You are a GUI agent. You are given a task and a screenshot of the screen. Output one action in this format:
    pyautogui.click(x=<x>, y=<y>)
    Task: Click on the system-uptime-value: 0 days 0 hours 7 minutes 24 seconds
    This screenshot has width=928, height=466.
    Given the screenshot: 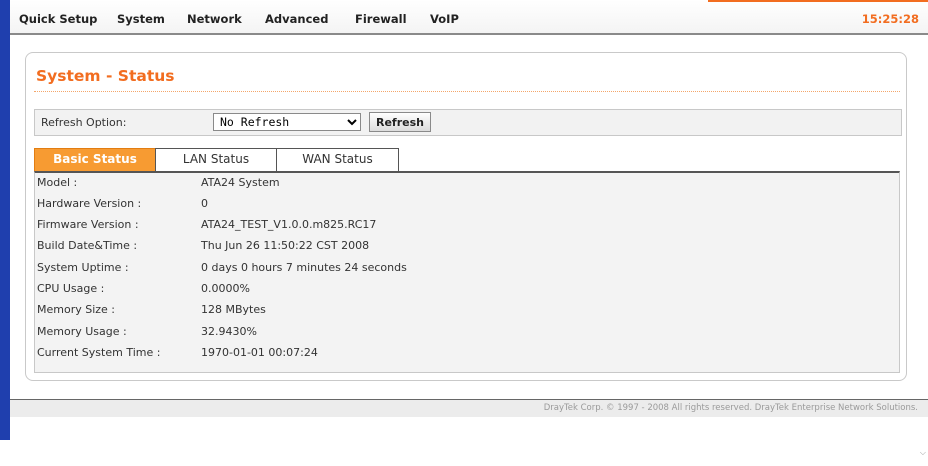 What is the action you would take?
    pyautogui.click(x=304, y=267)
    